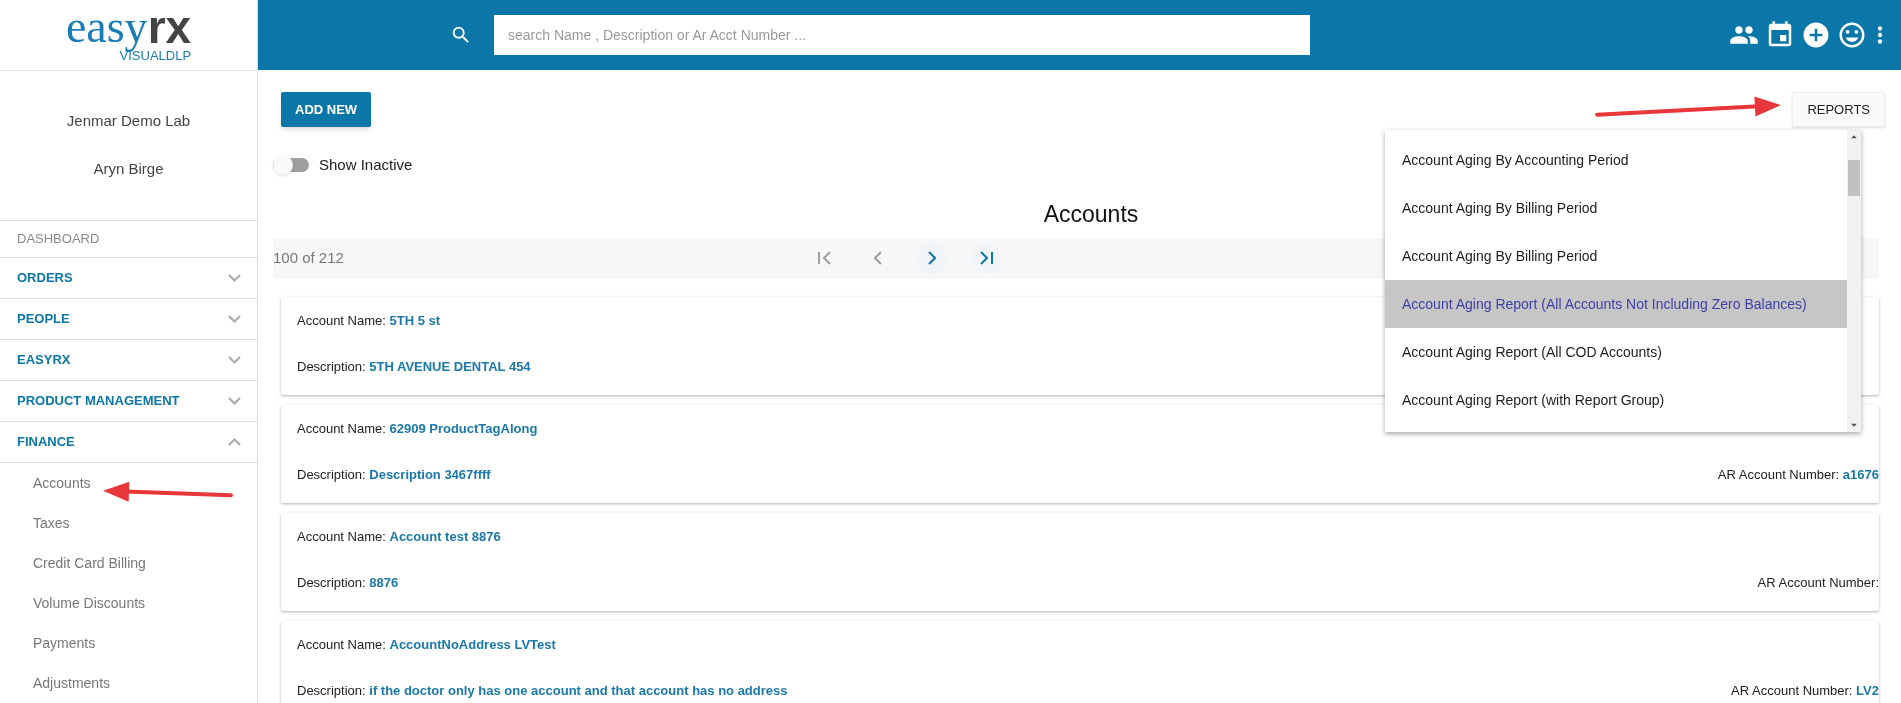 This screenshot has height=703, width=1901. I want to click on last-page-icon, so click(986, 258).